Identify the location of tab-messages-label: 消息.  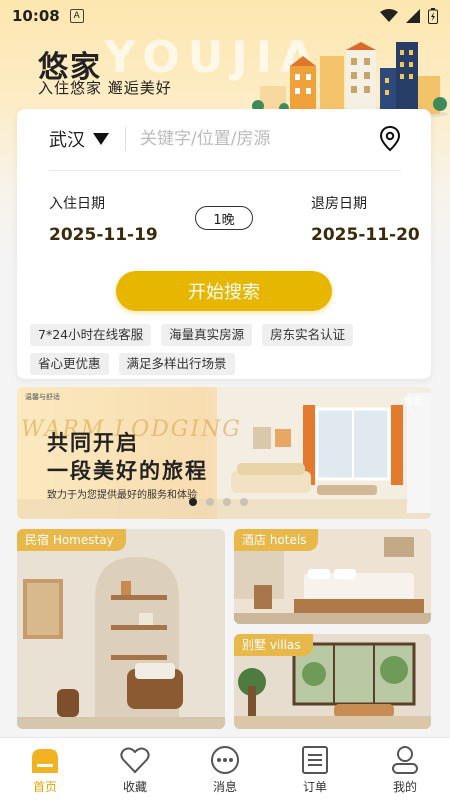
(224, 787).